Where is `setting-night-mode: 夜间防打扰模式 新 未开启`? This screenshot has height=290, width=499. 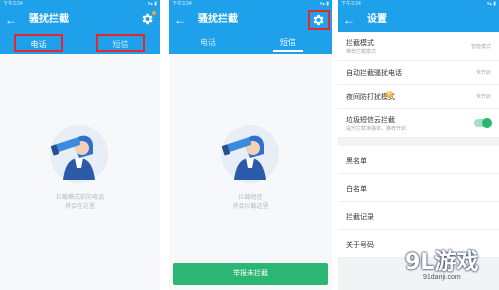
setting-night-mode: 夜间防打扰模式 新 未开启 is located at coordinates (418, 97).